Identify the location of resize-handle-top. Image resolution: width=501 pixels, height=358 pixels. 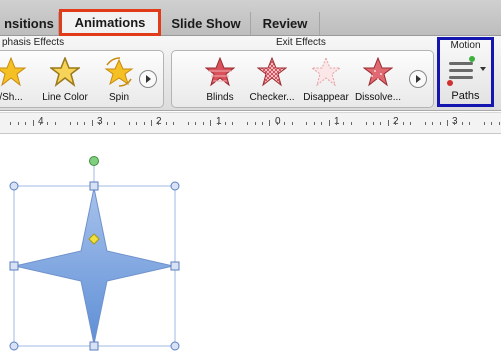
(94, 186).